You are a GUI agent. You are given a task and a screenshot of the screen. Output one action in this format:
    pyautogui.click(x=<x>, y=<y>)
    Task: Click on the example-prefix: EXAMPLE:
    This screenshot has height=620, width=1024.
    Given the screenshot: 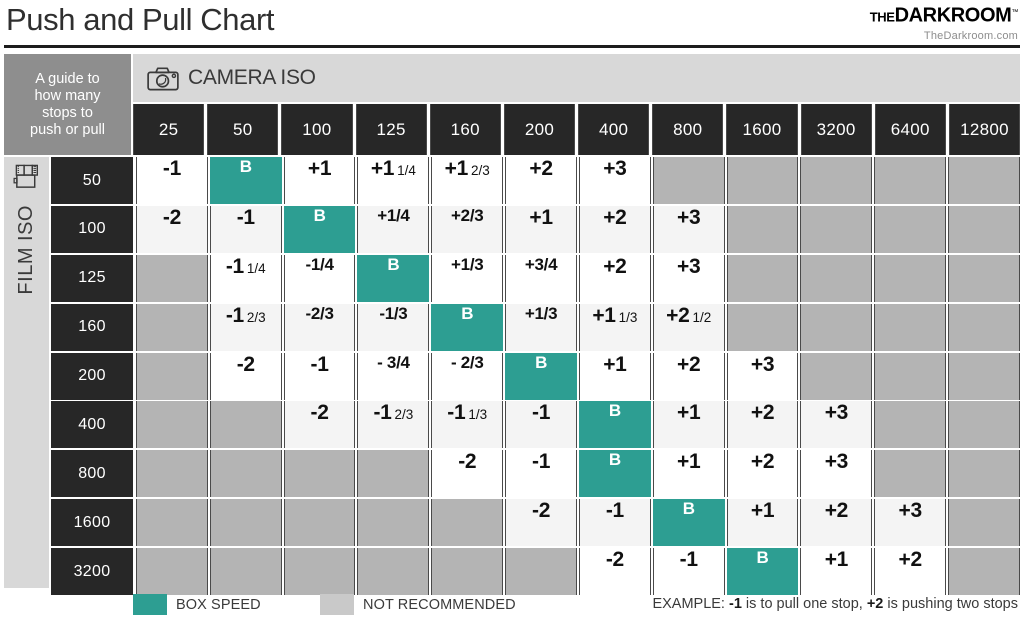 What is the action you would take?
    pyautogui.click(x=690, y=604)
    